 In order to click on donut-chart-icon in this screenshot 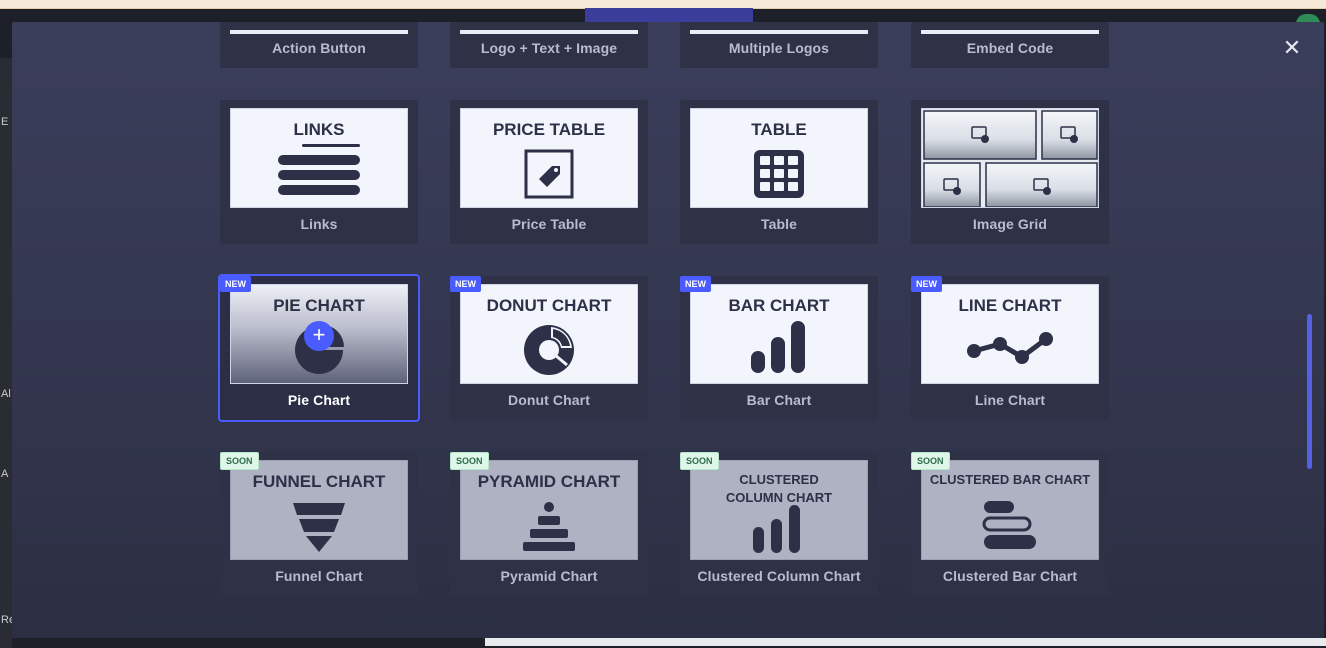, I will do `click(549, 350)`.